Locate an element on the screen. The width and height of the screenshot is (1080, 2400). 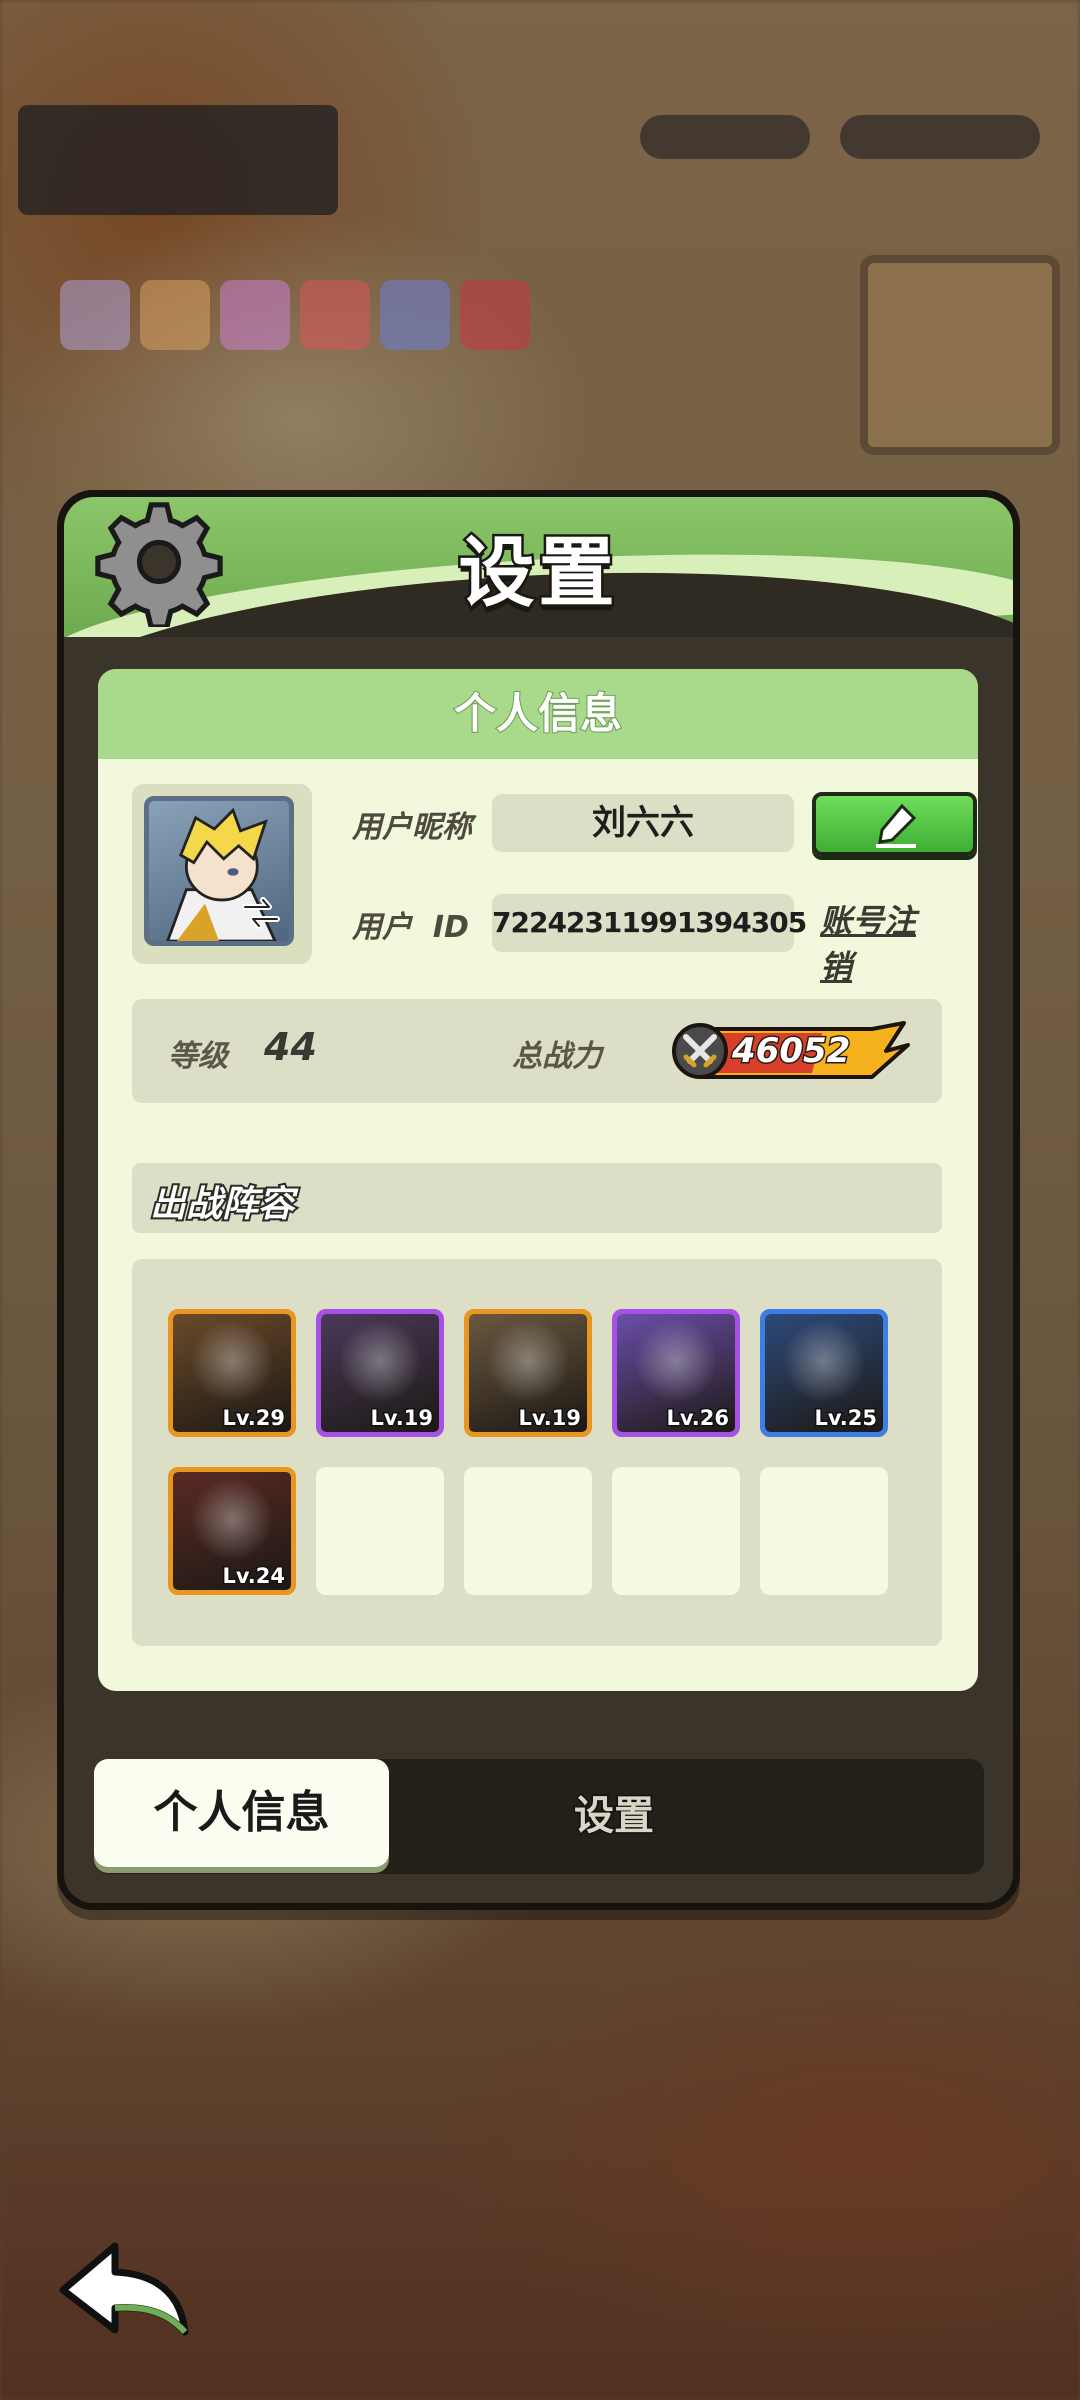
uid-field: 72242311991394305 is located at coordinates (649, 923).